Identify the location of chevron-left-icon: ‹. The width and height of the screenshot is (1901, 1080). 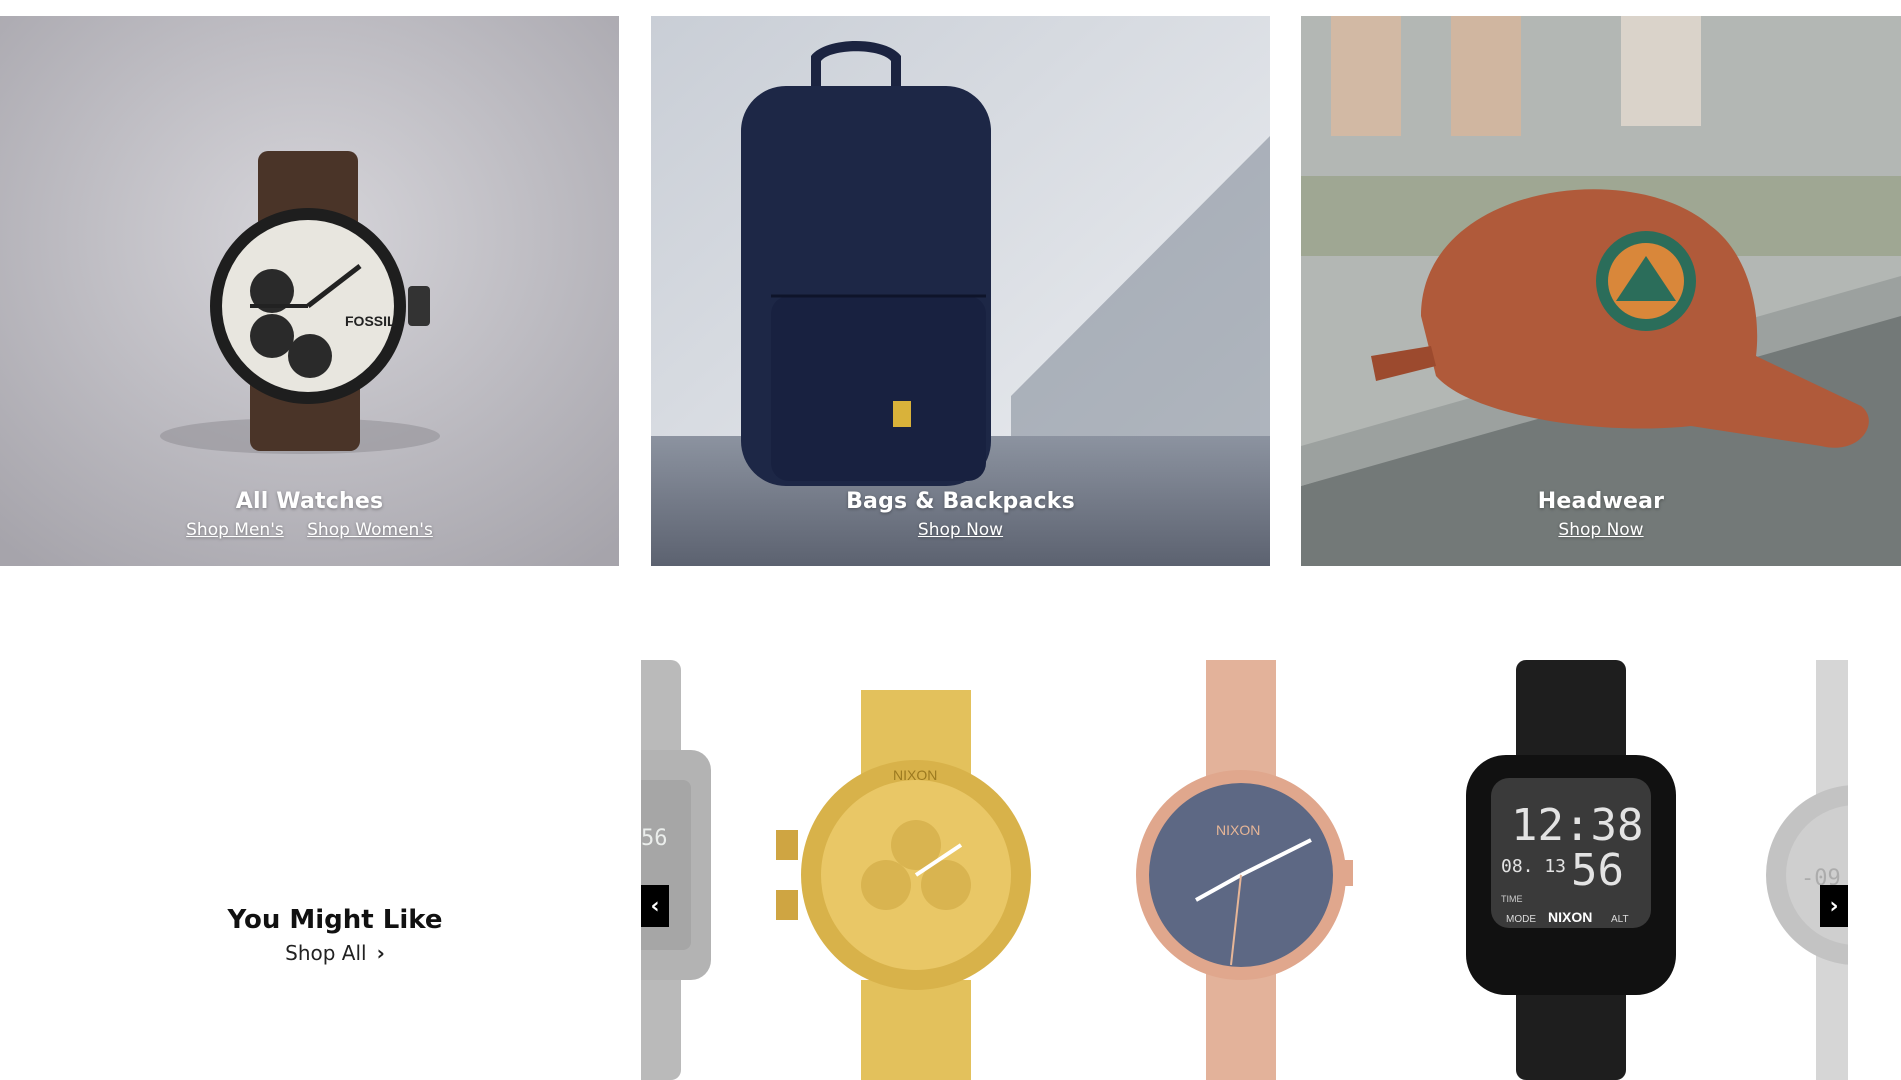
(655, 906).